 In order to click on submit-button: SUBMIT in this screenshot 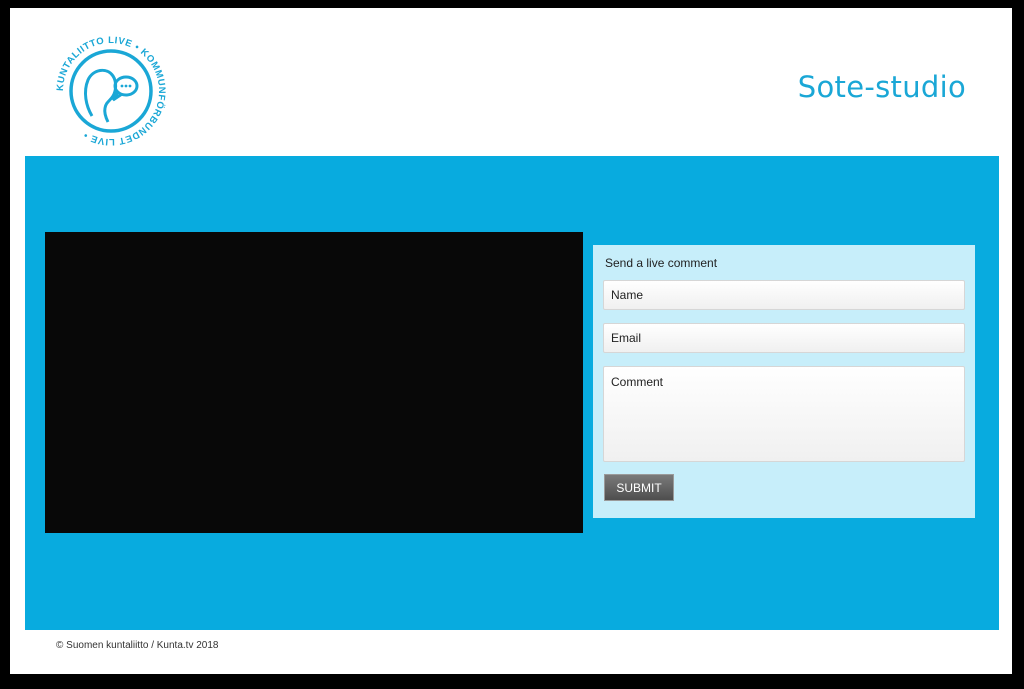, I will do `click(639, 487)`.